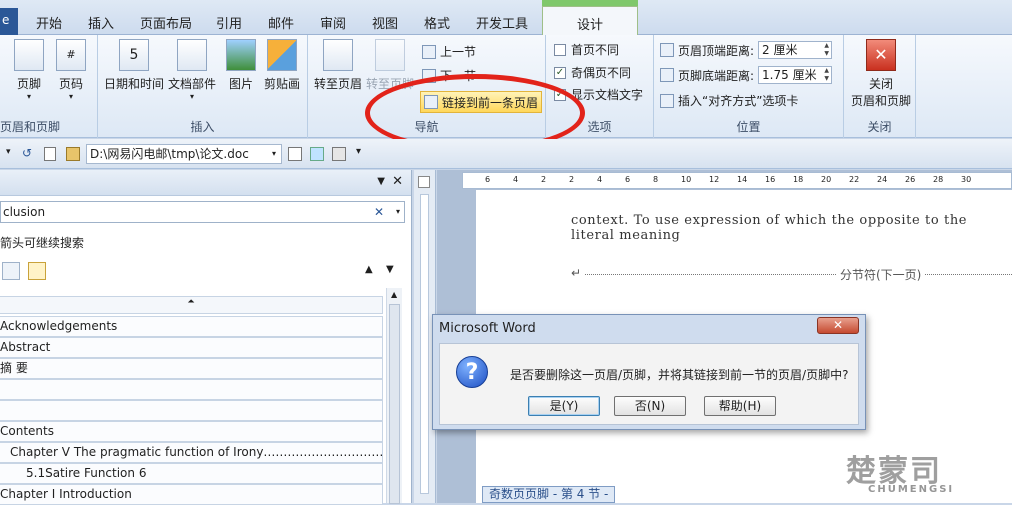  Describe the element at coordinates (601, 73) in the screenshot. I see `diff-odd-even-label: 奇偶页不同` at that location.